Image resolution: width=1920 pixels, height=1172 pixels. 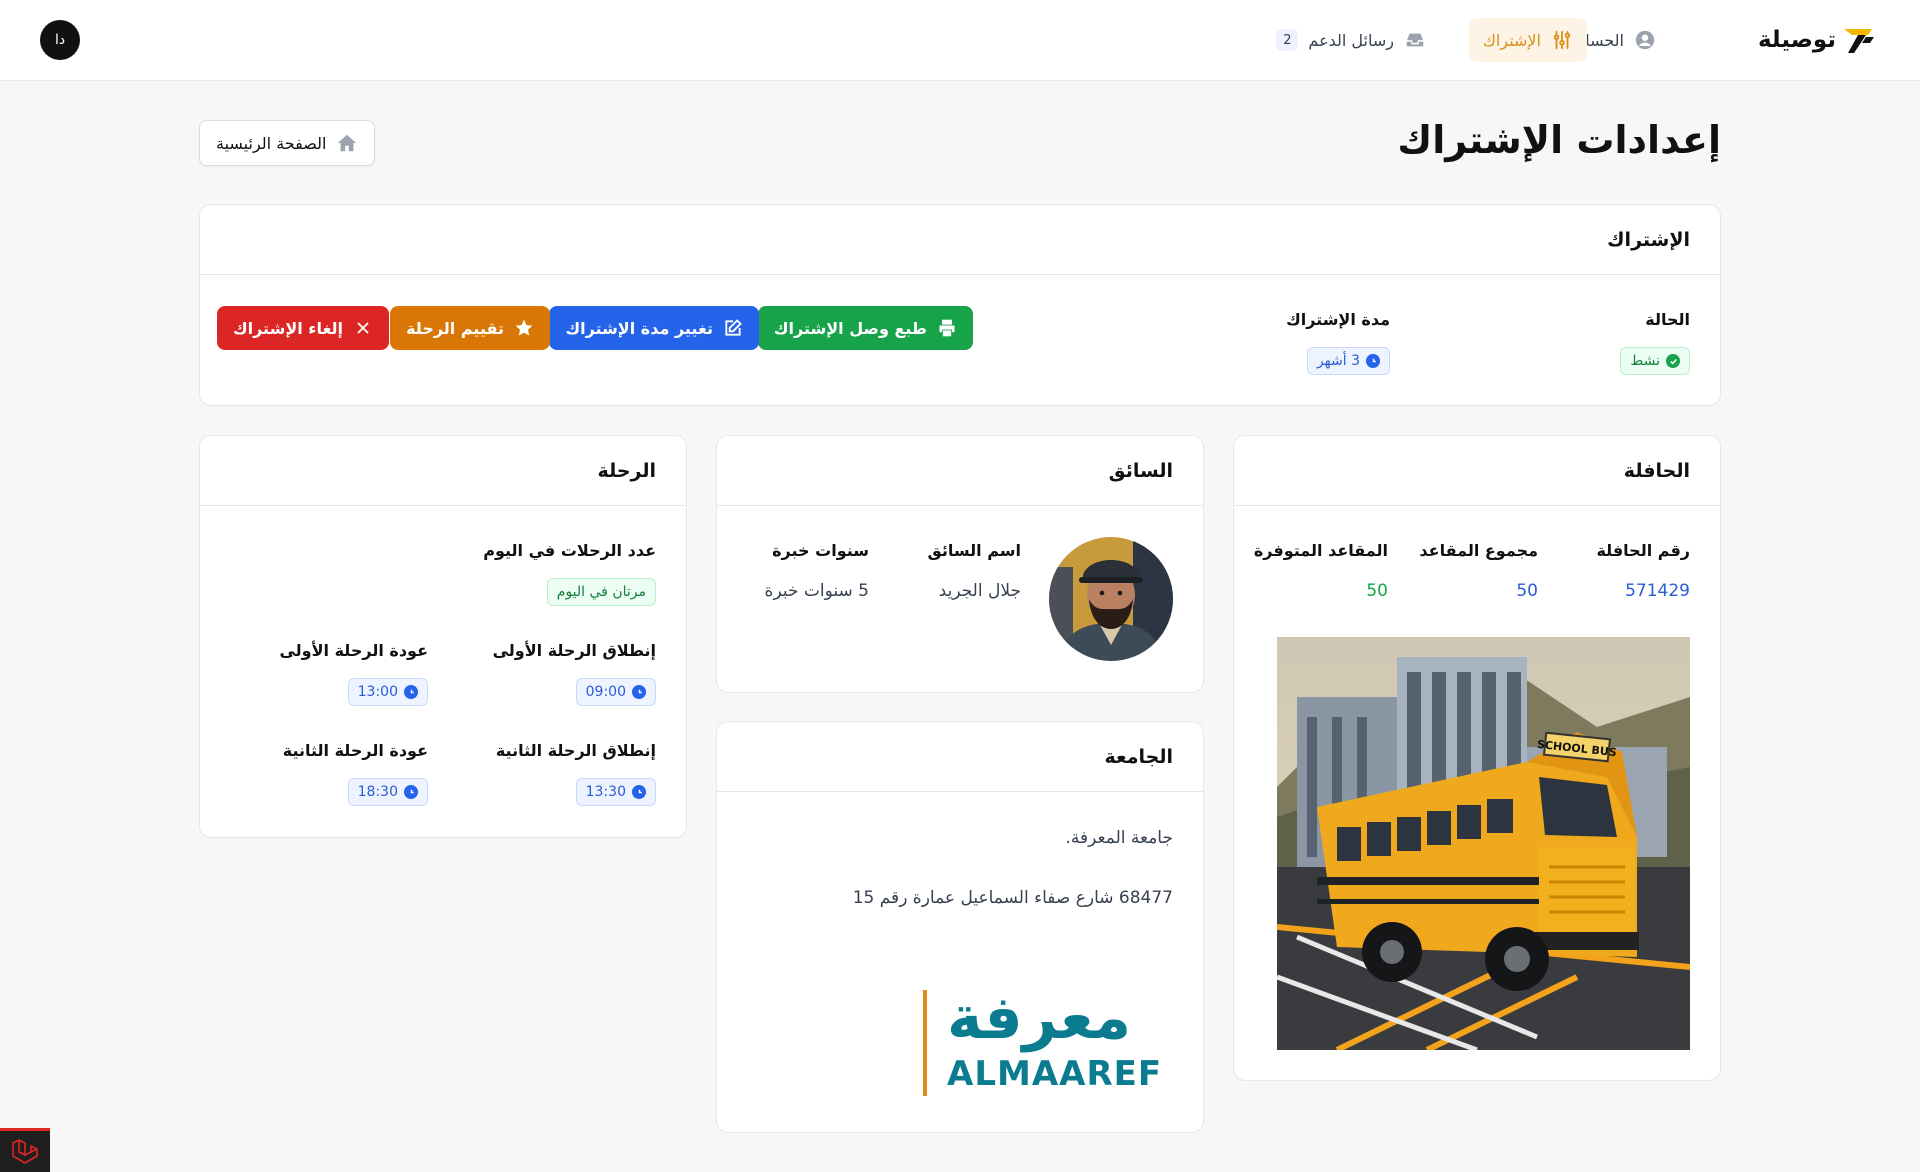 What do you see at coordinates (574, 650) in the screenshot?
I see `first-departure-label: إنطلاق الرحلة الأولى` at bounding box center [574, 650].